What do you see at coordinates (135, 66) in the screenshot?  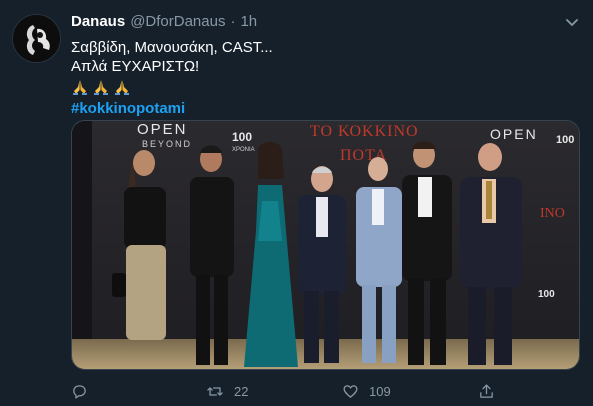 I see `tweet-line-2: Απλά ΕΥΧΑΡΙΣΤΩ!` at bounding box center [135, 66].